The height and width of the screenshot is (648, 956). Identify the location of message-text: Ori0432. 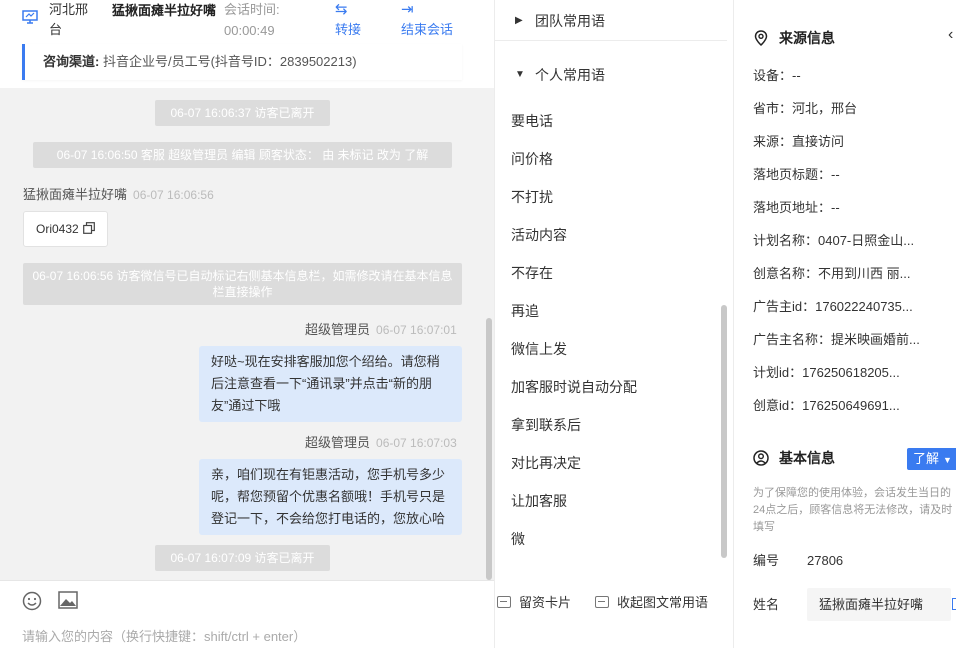
(57, 229).